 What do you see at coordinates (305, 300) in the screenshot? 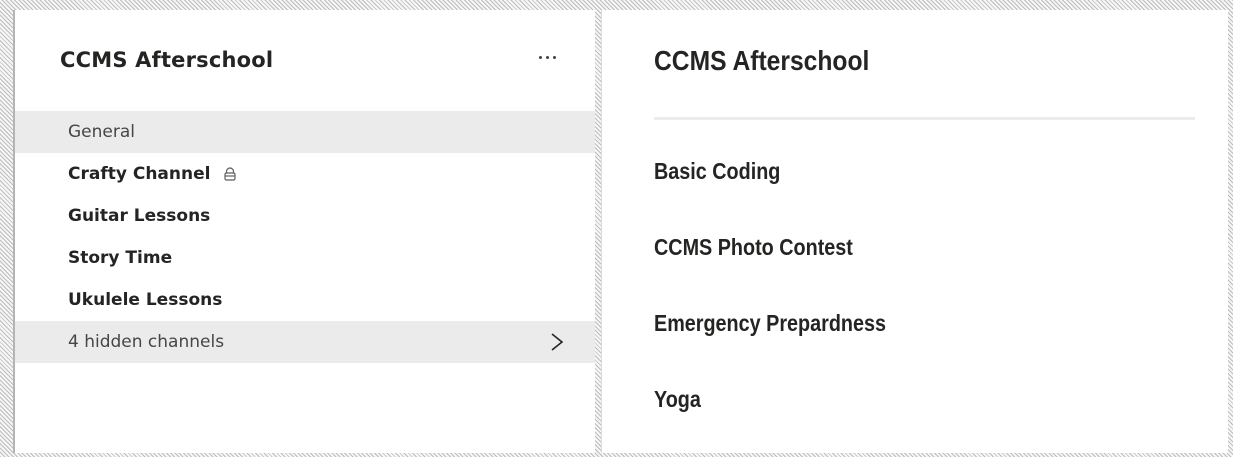
I see `channel-item-ukulele-lessons: Ukulele Lessons` at bounding box center [305, 300].